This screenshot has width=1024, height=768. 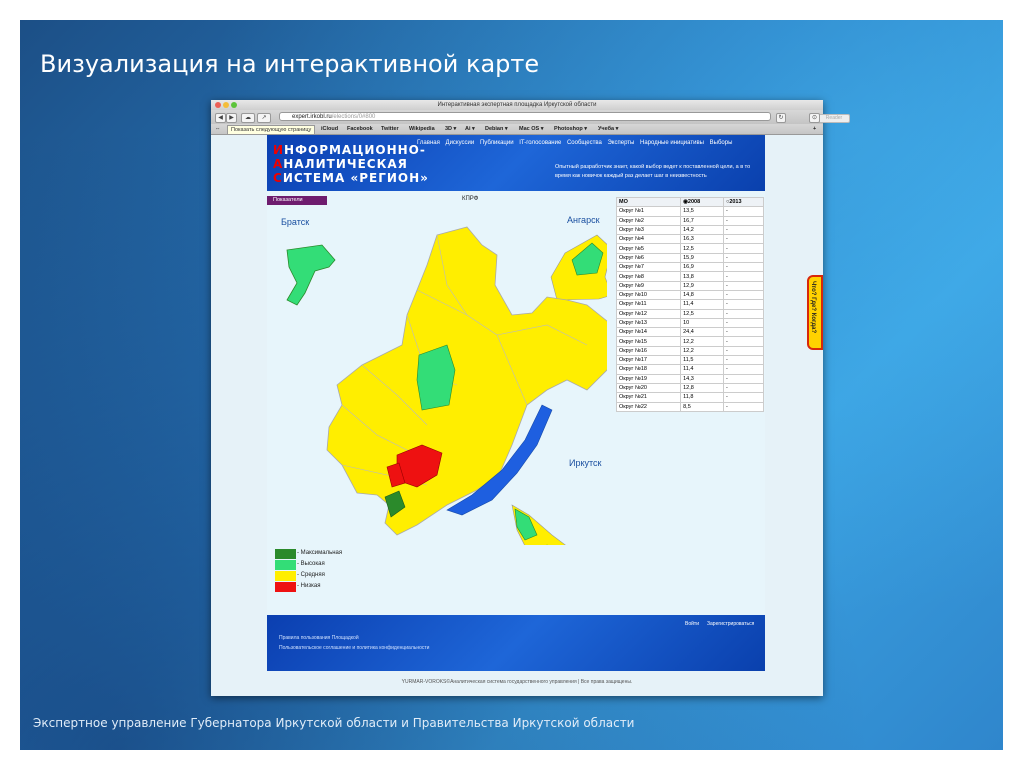 What do you see at coordinates (264, 118) in the screenshot?
I see `share-button: ↗` at bounding box center [264, 118].